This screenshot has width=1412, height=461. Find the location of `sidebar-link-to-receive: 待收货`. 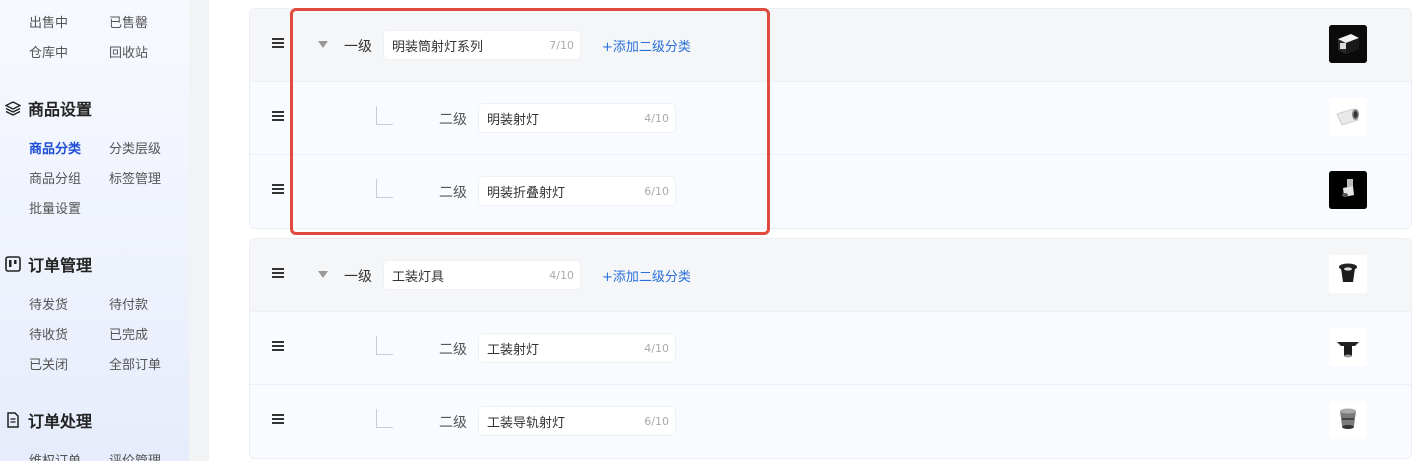

sidebar-link-to-receive: 待收货 is located at coordinates (48, 333).